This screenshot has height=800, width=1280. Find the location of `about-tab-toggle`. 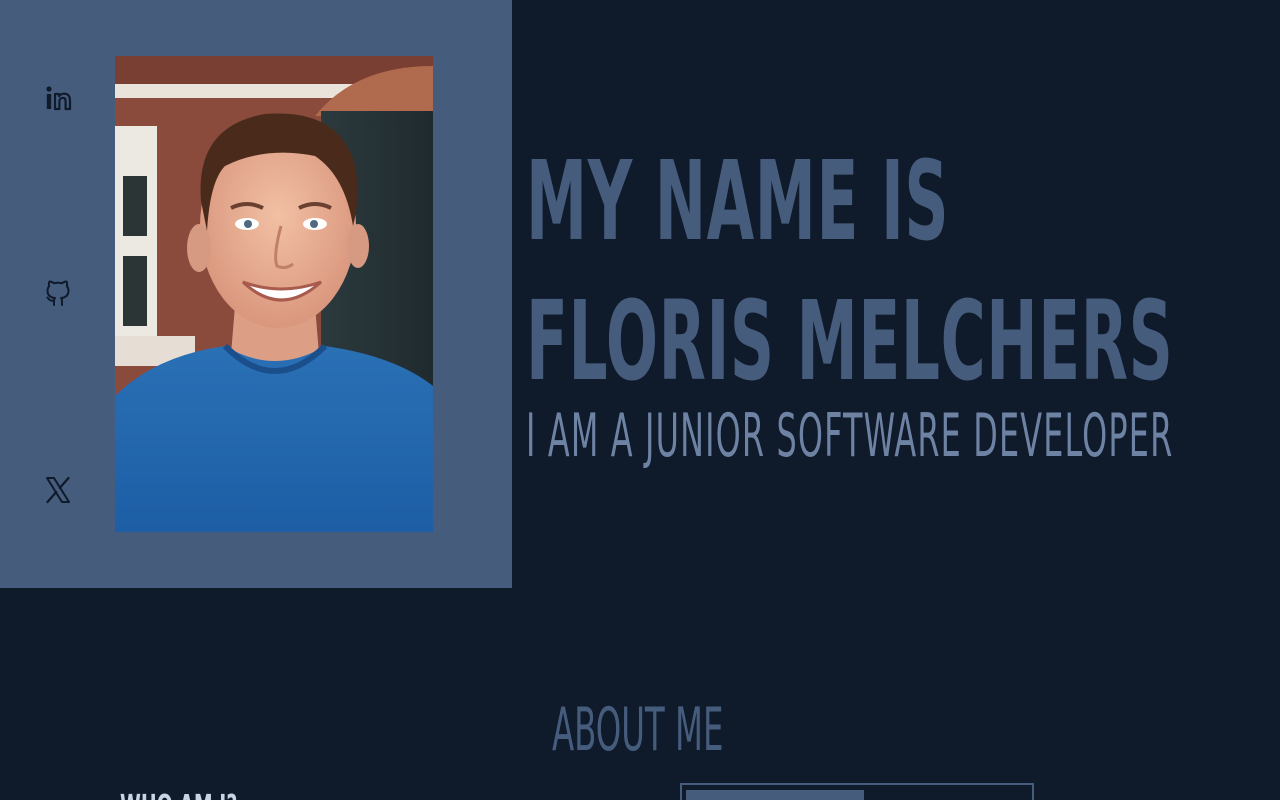

about-tab-toggle is located at coordinates (857, 791).